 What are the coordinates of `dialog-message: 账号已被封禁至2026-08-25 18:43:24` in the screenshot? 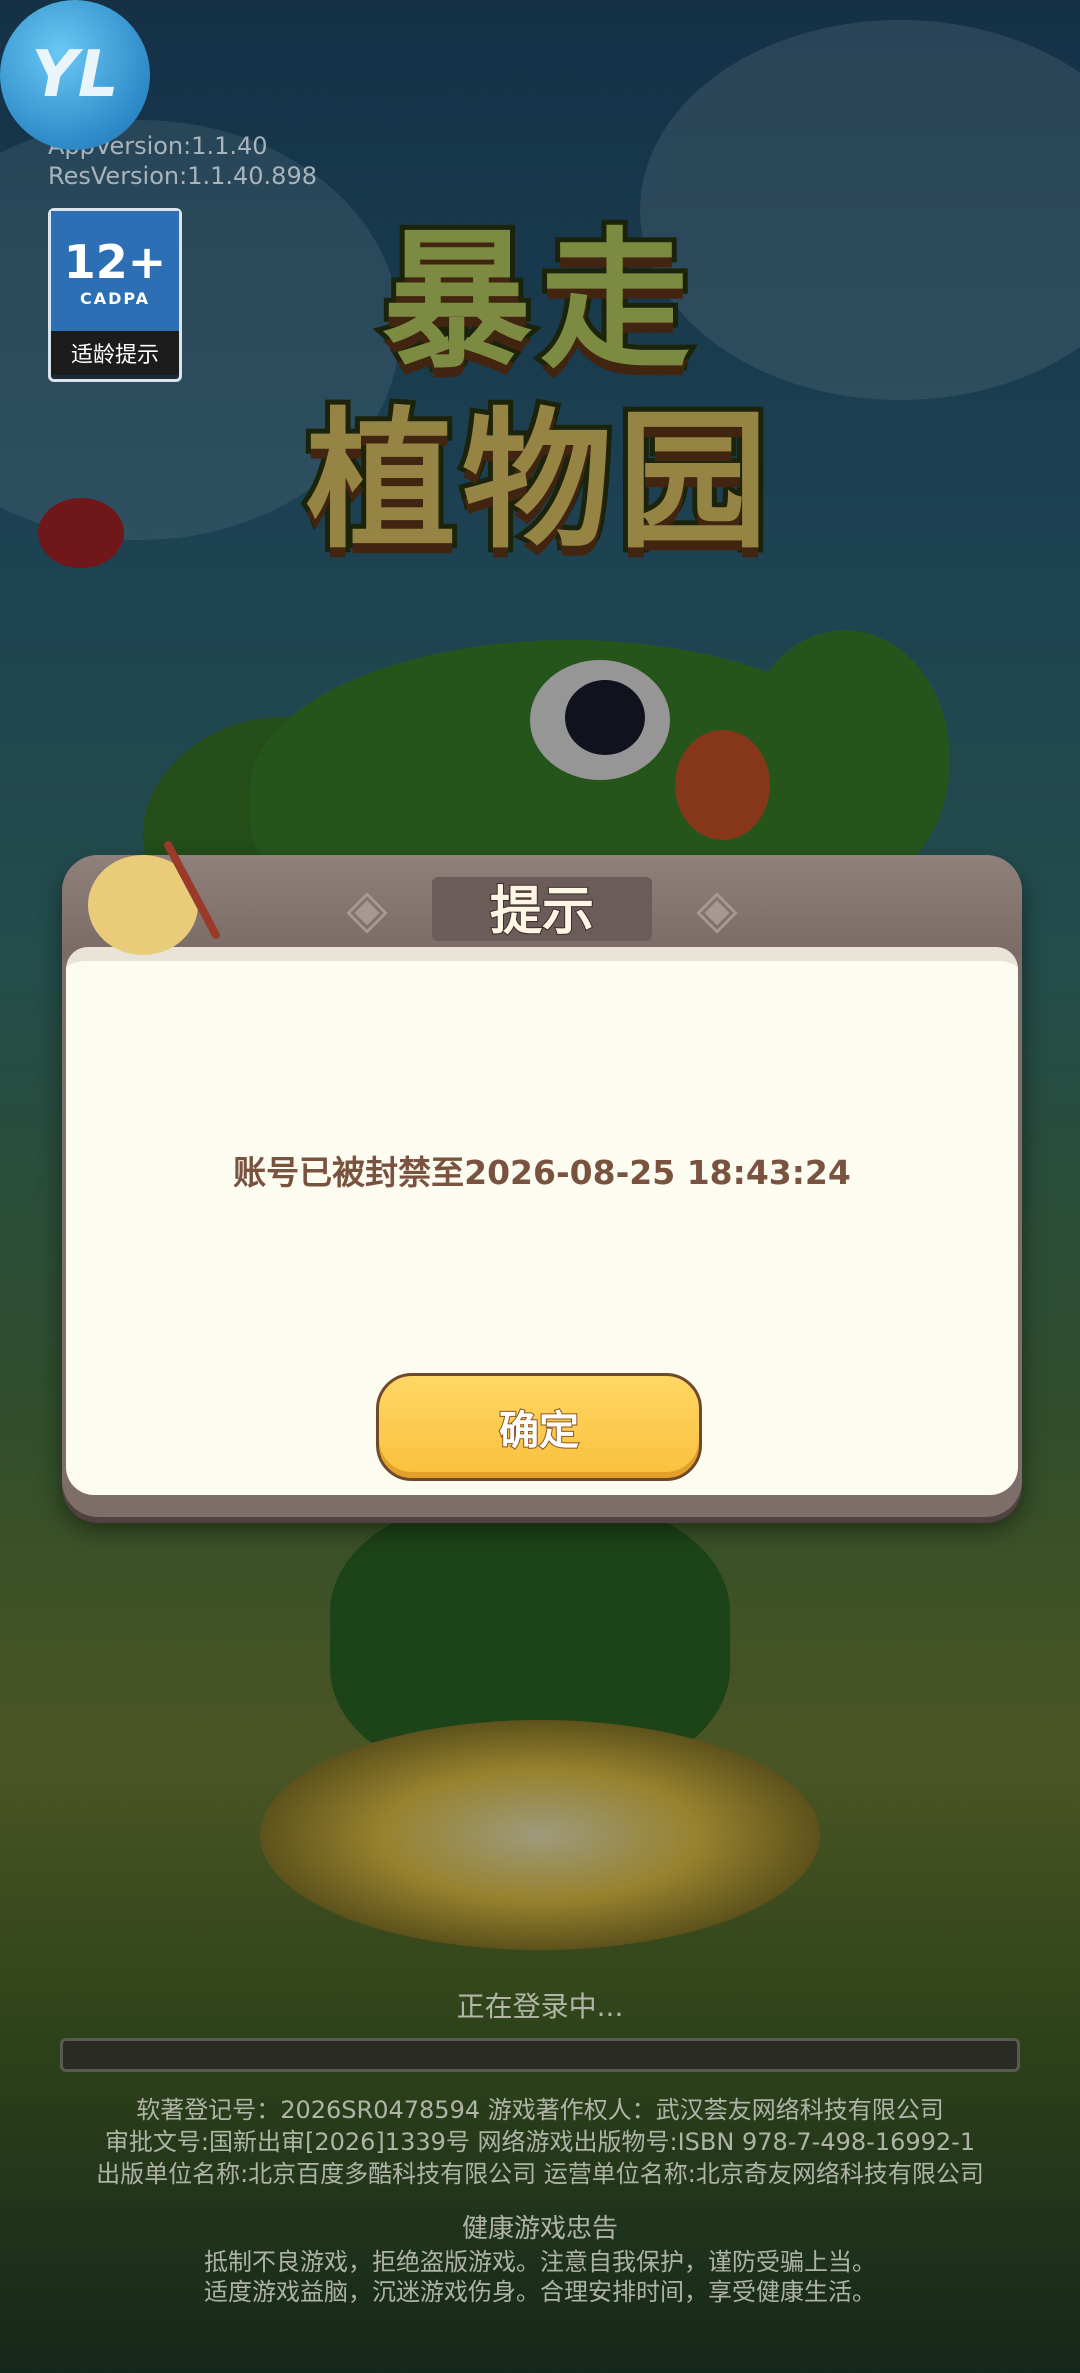 It's located at (542, 1172).